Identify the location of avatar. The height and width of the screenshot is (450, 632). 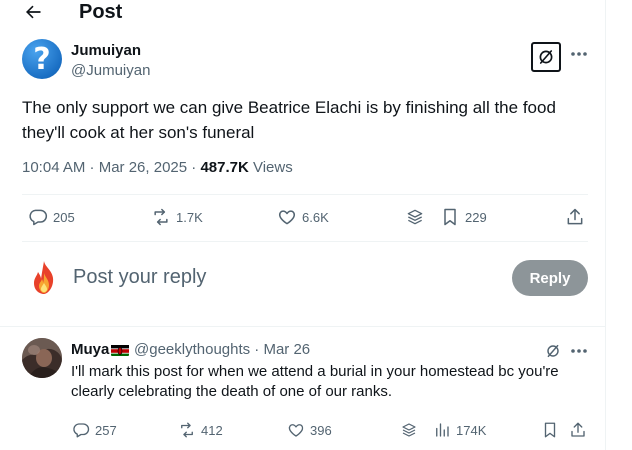
(42, 358).